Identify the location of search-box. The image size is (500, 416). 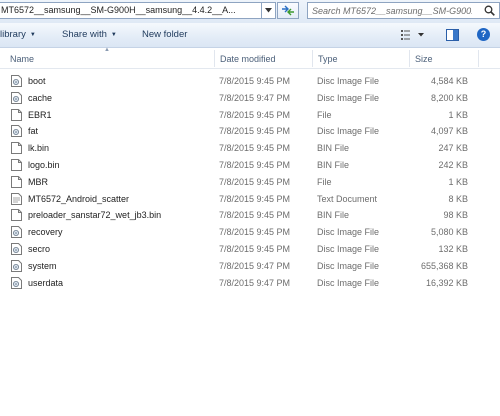
(403, 10).